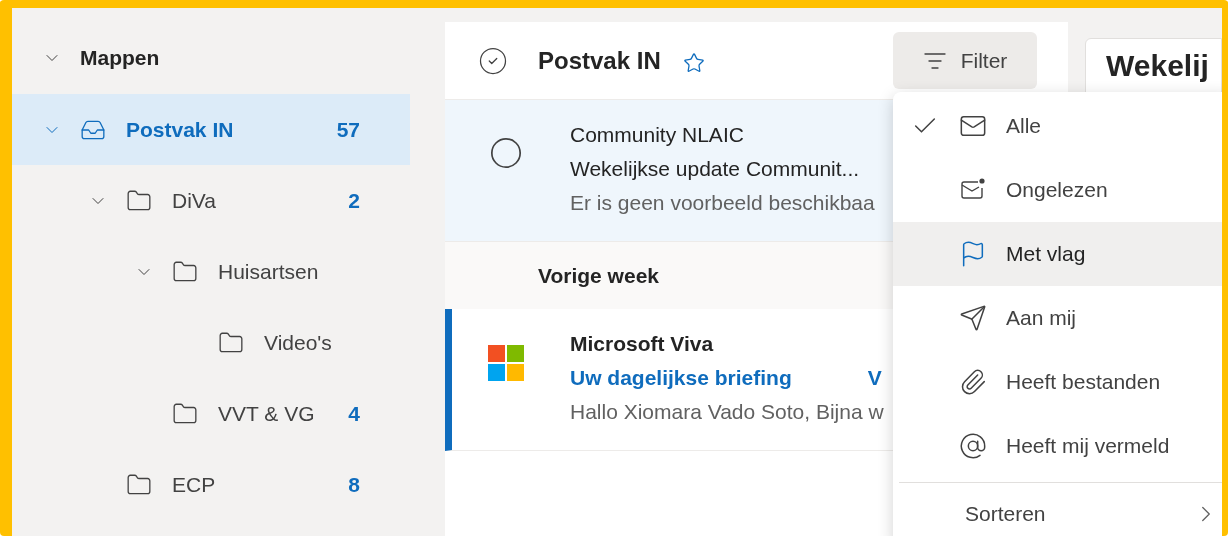 The width and height of the screenshot is (1228, 536). I want to click on folder-item: Postvak IN 57, so click(211, 129).